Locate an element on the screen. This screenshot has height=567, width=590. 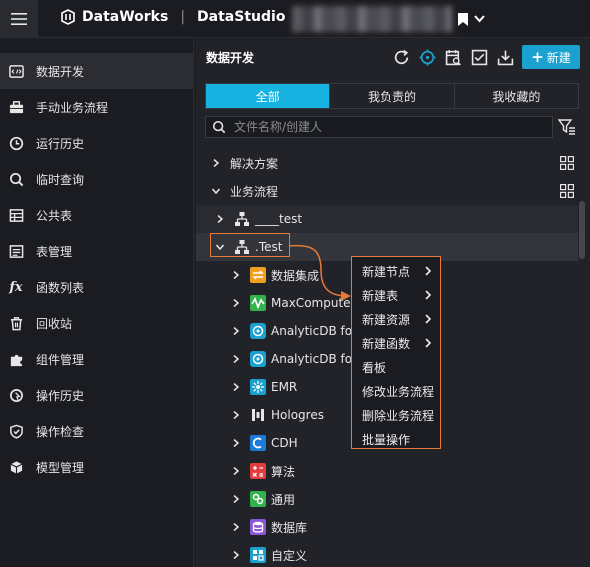
menu-icon is located at coordinates (19, 19).